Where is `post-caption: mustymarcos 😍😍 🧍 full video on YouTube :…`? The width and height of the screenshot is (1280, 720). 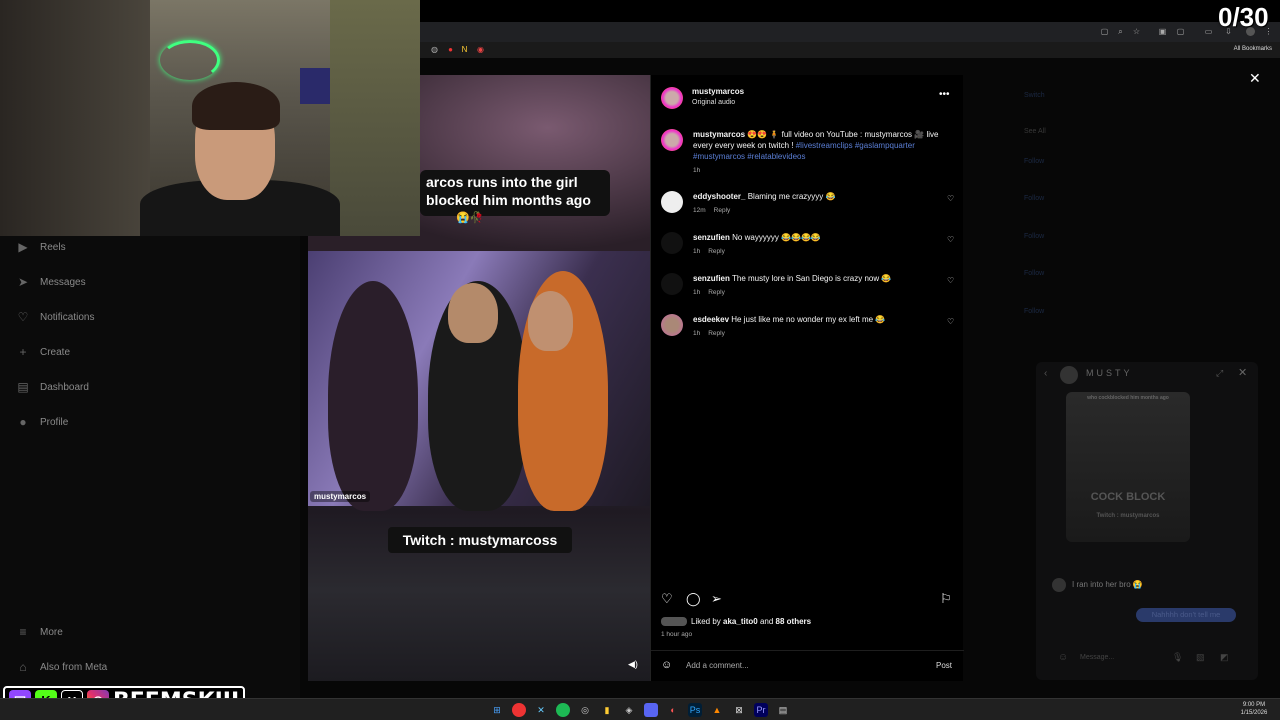
post-caption: mustymarcos 😍😍 🧍 full video on YouTube :… is located at coordinates (820, 145).